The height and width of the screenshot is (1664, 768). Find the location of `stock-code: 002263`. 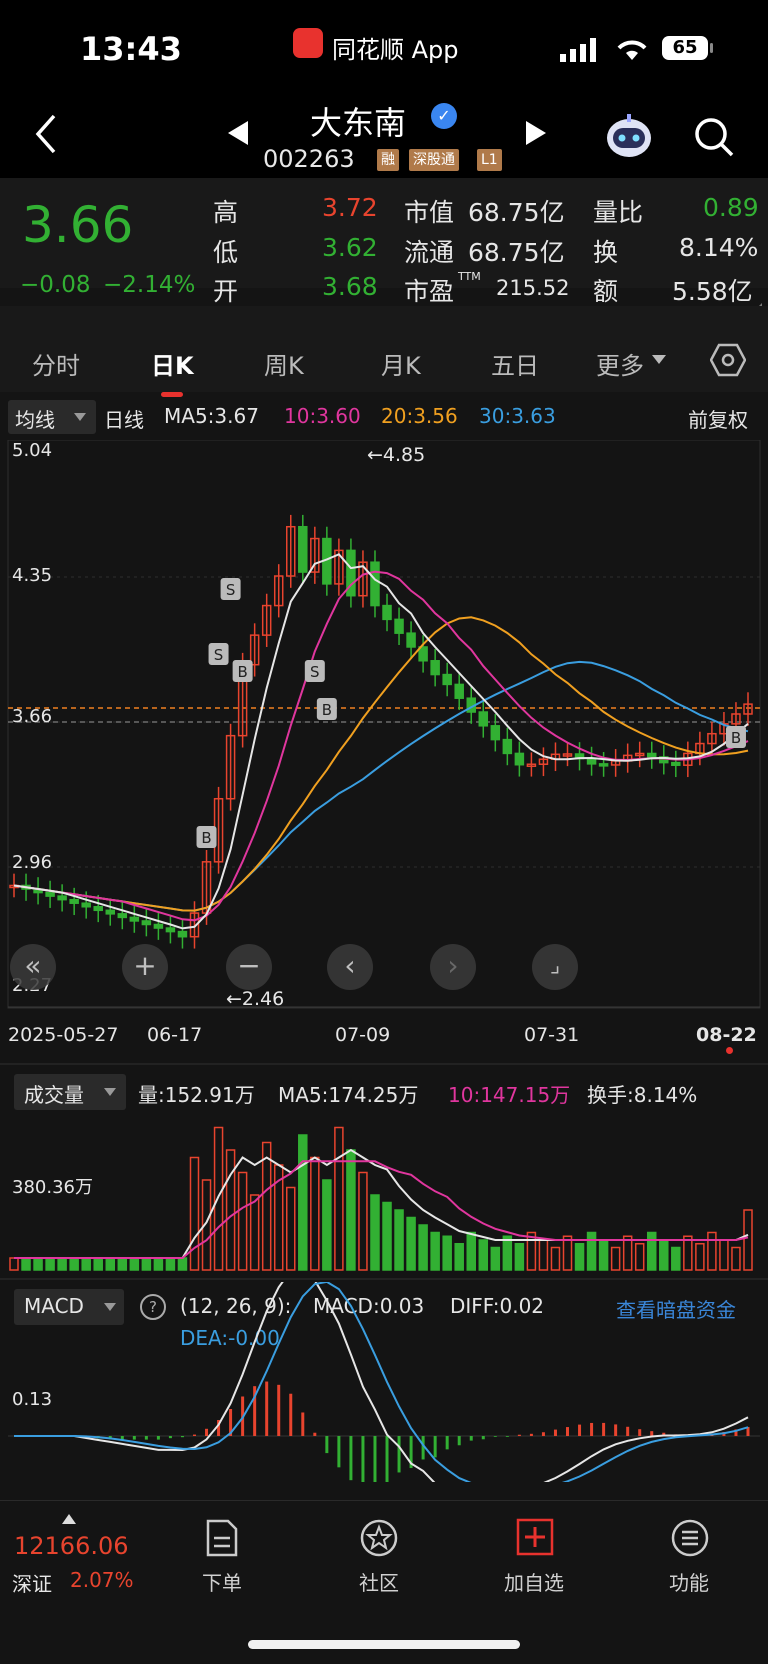

stock-code: 002263 is located at coordinates (309, 159).